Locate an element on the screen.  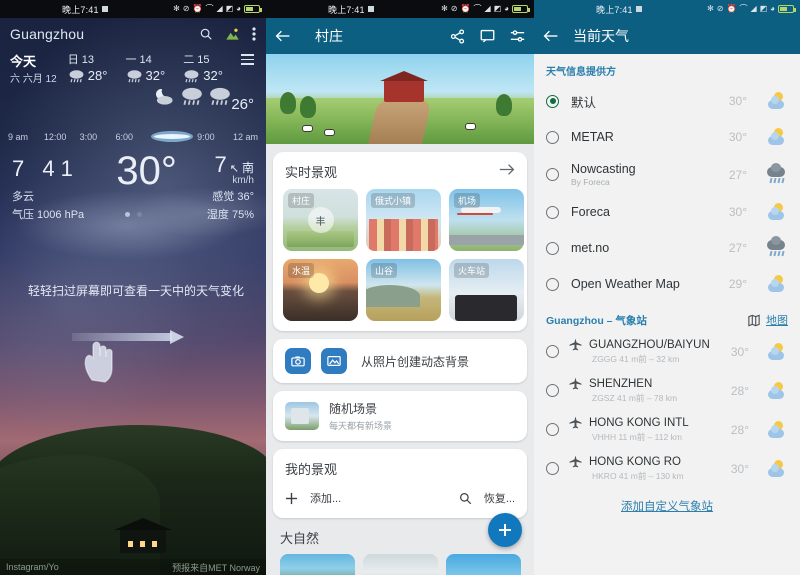
page-dot-active is located at coordinates (127, 214).